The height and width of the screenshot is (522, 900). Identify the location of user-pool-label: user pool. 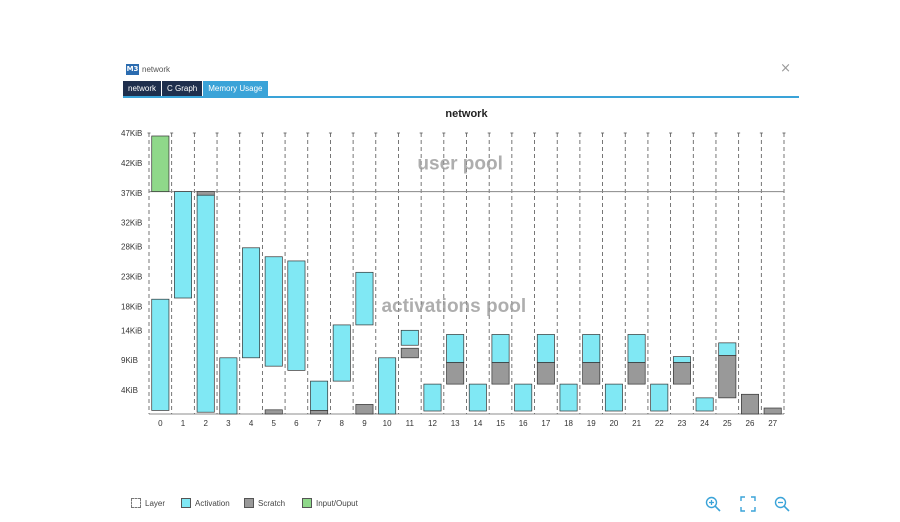
(460, 163).